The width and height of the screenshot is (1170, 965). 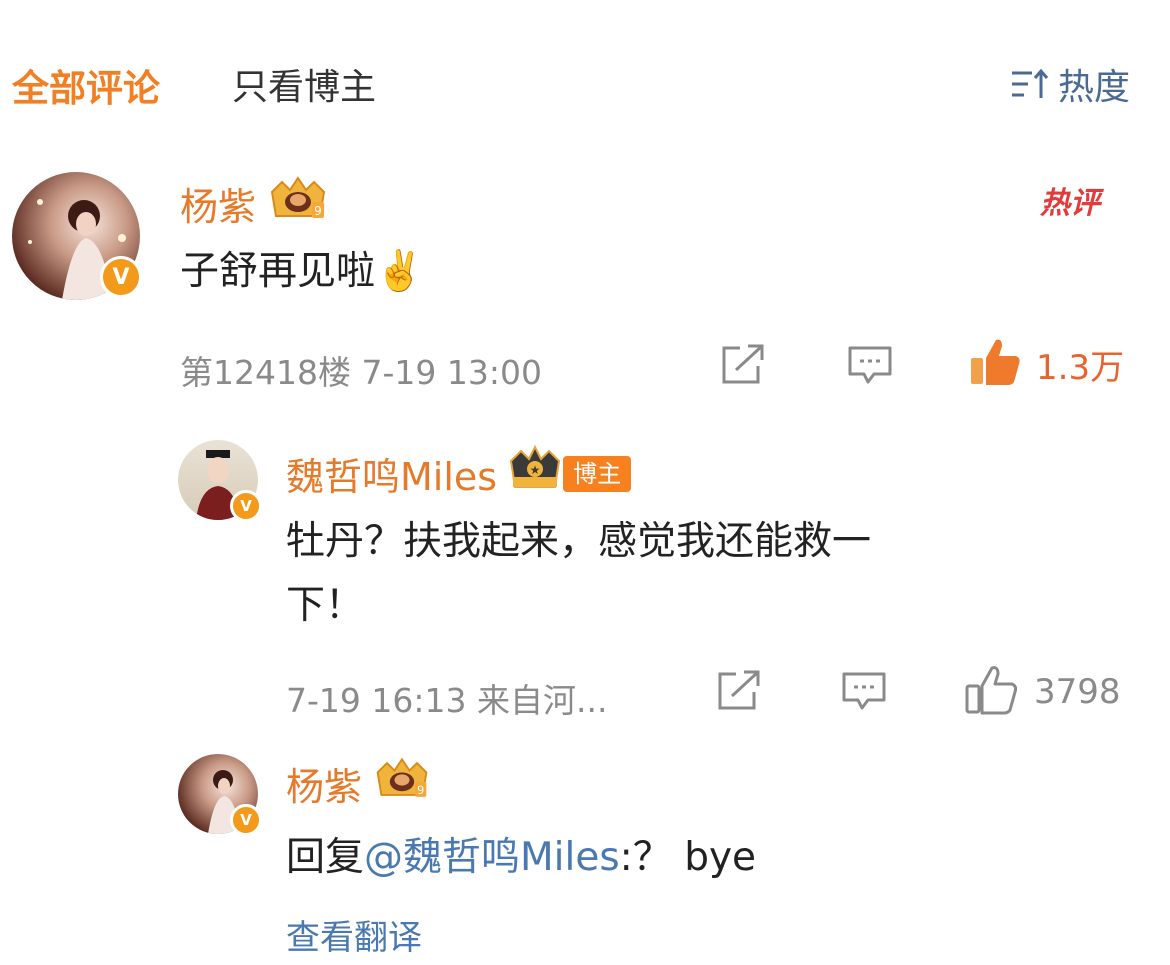 What do you see at coordinates (688, 857) in the screenshot?
I see `reply-suffix: :？ bye` at bounding box center [688, 857].